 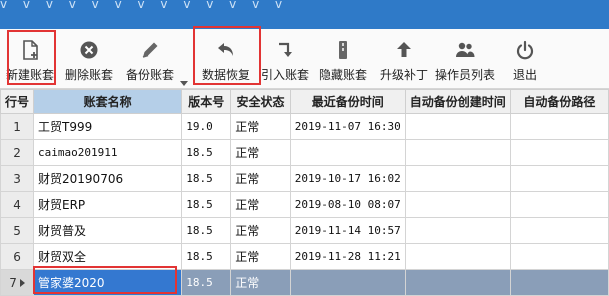 What do you see at coordinates (304, 14) in the screenshot?
I see `title-bar: v v v v v v v v v v v v v` at bounding box center [304, 14].